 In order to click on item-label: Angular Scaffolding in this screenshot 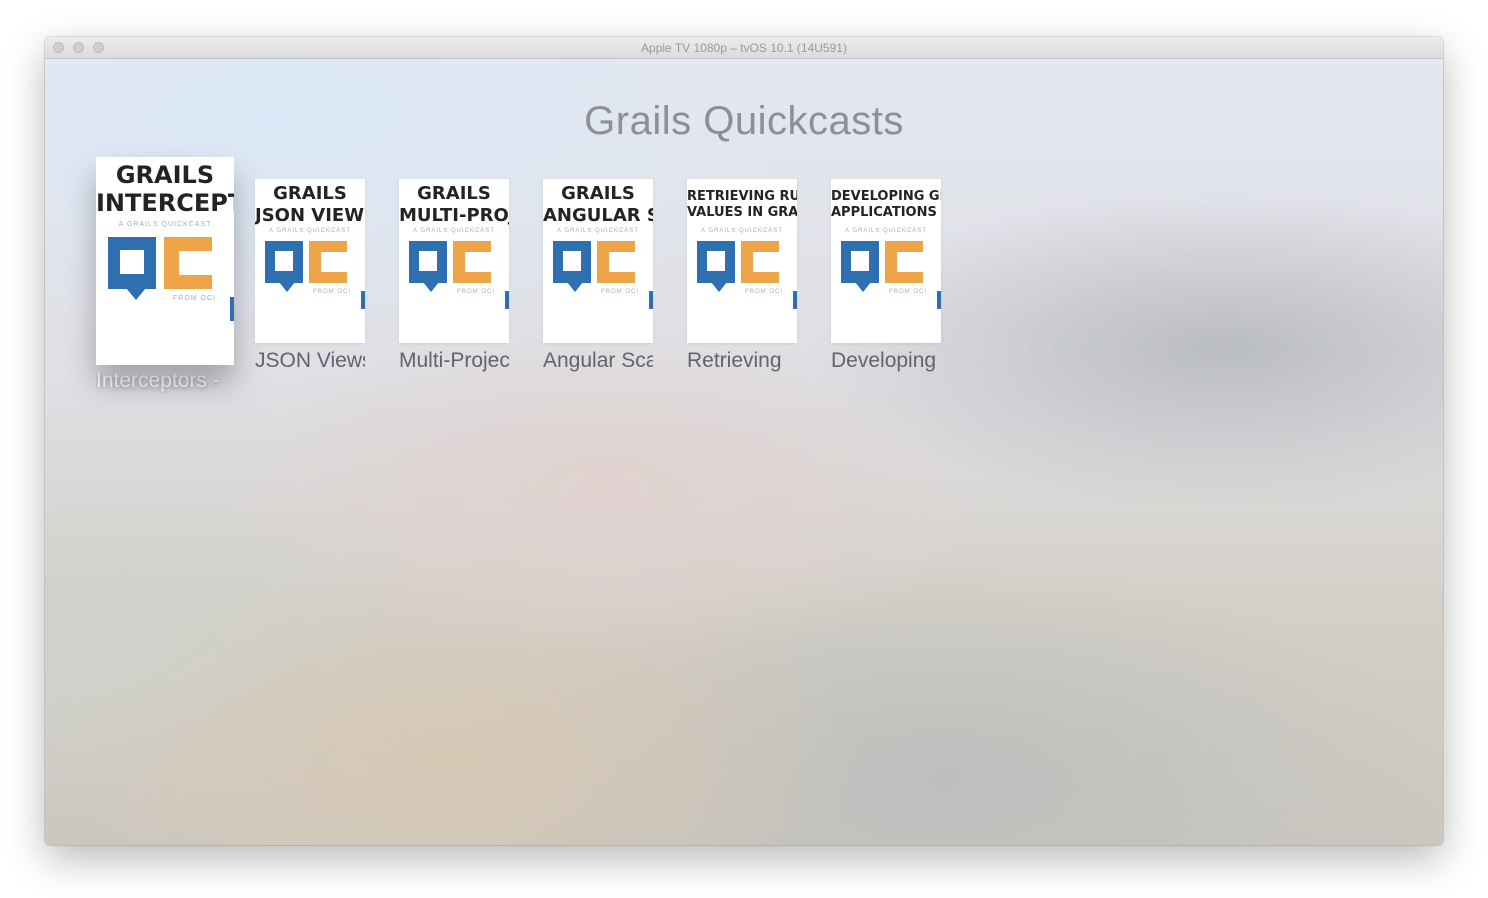, I will do `click(598, 360)`.